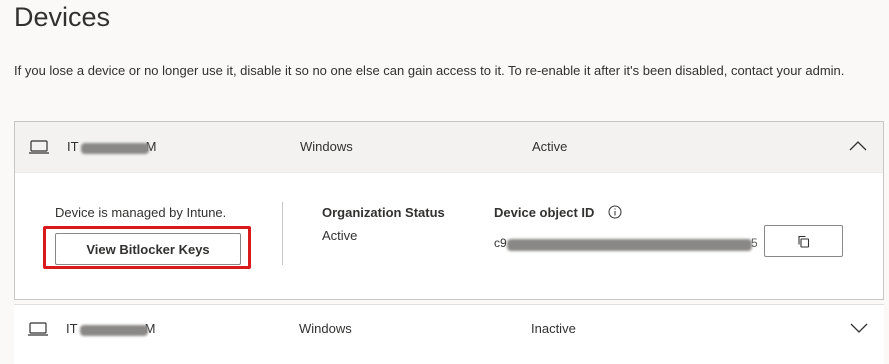 This screenshot has width=889, height=364. I want to click on device-row-header: IT M Windows Active, so click(449, 147).